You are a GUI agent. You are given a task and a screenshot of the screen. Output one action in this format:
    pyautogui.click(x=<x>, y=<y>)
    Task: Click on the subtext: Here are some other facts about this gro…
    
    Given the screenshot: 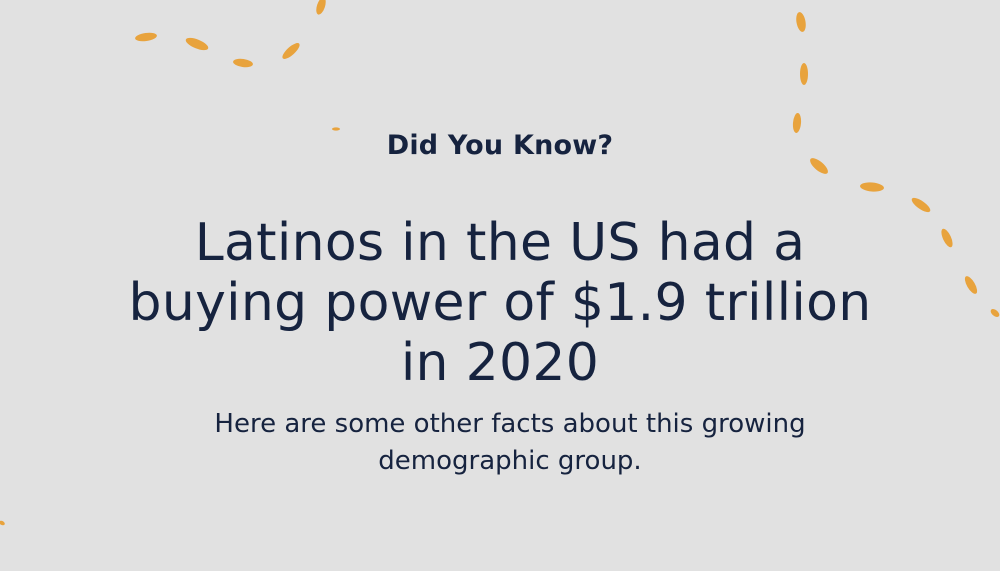 What is the action you would take?
    pyautogui.click(x=510, y=442)
    